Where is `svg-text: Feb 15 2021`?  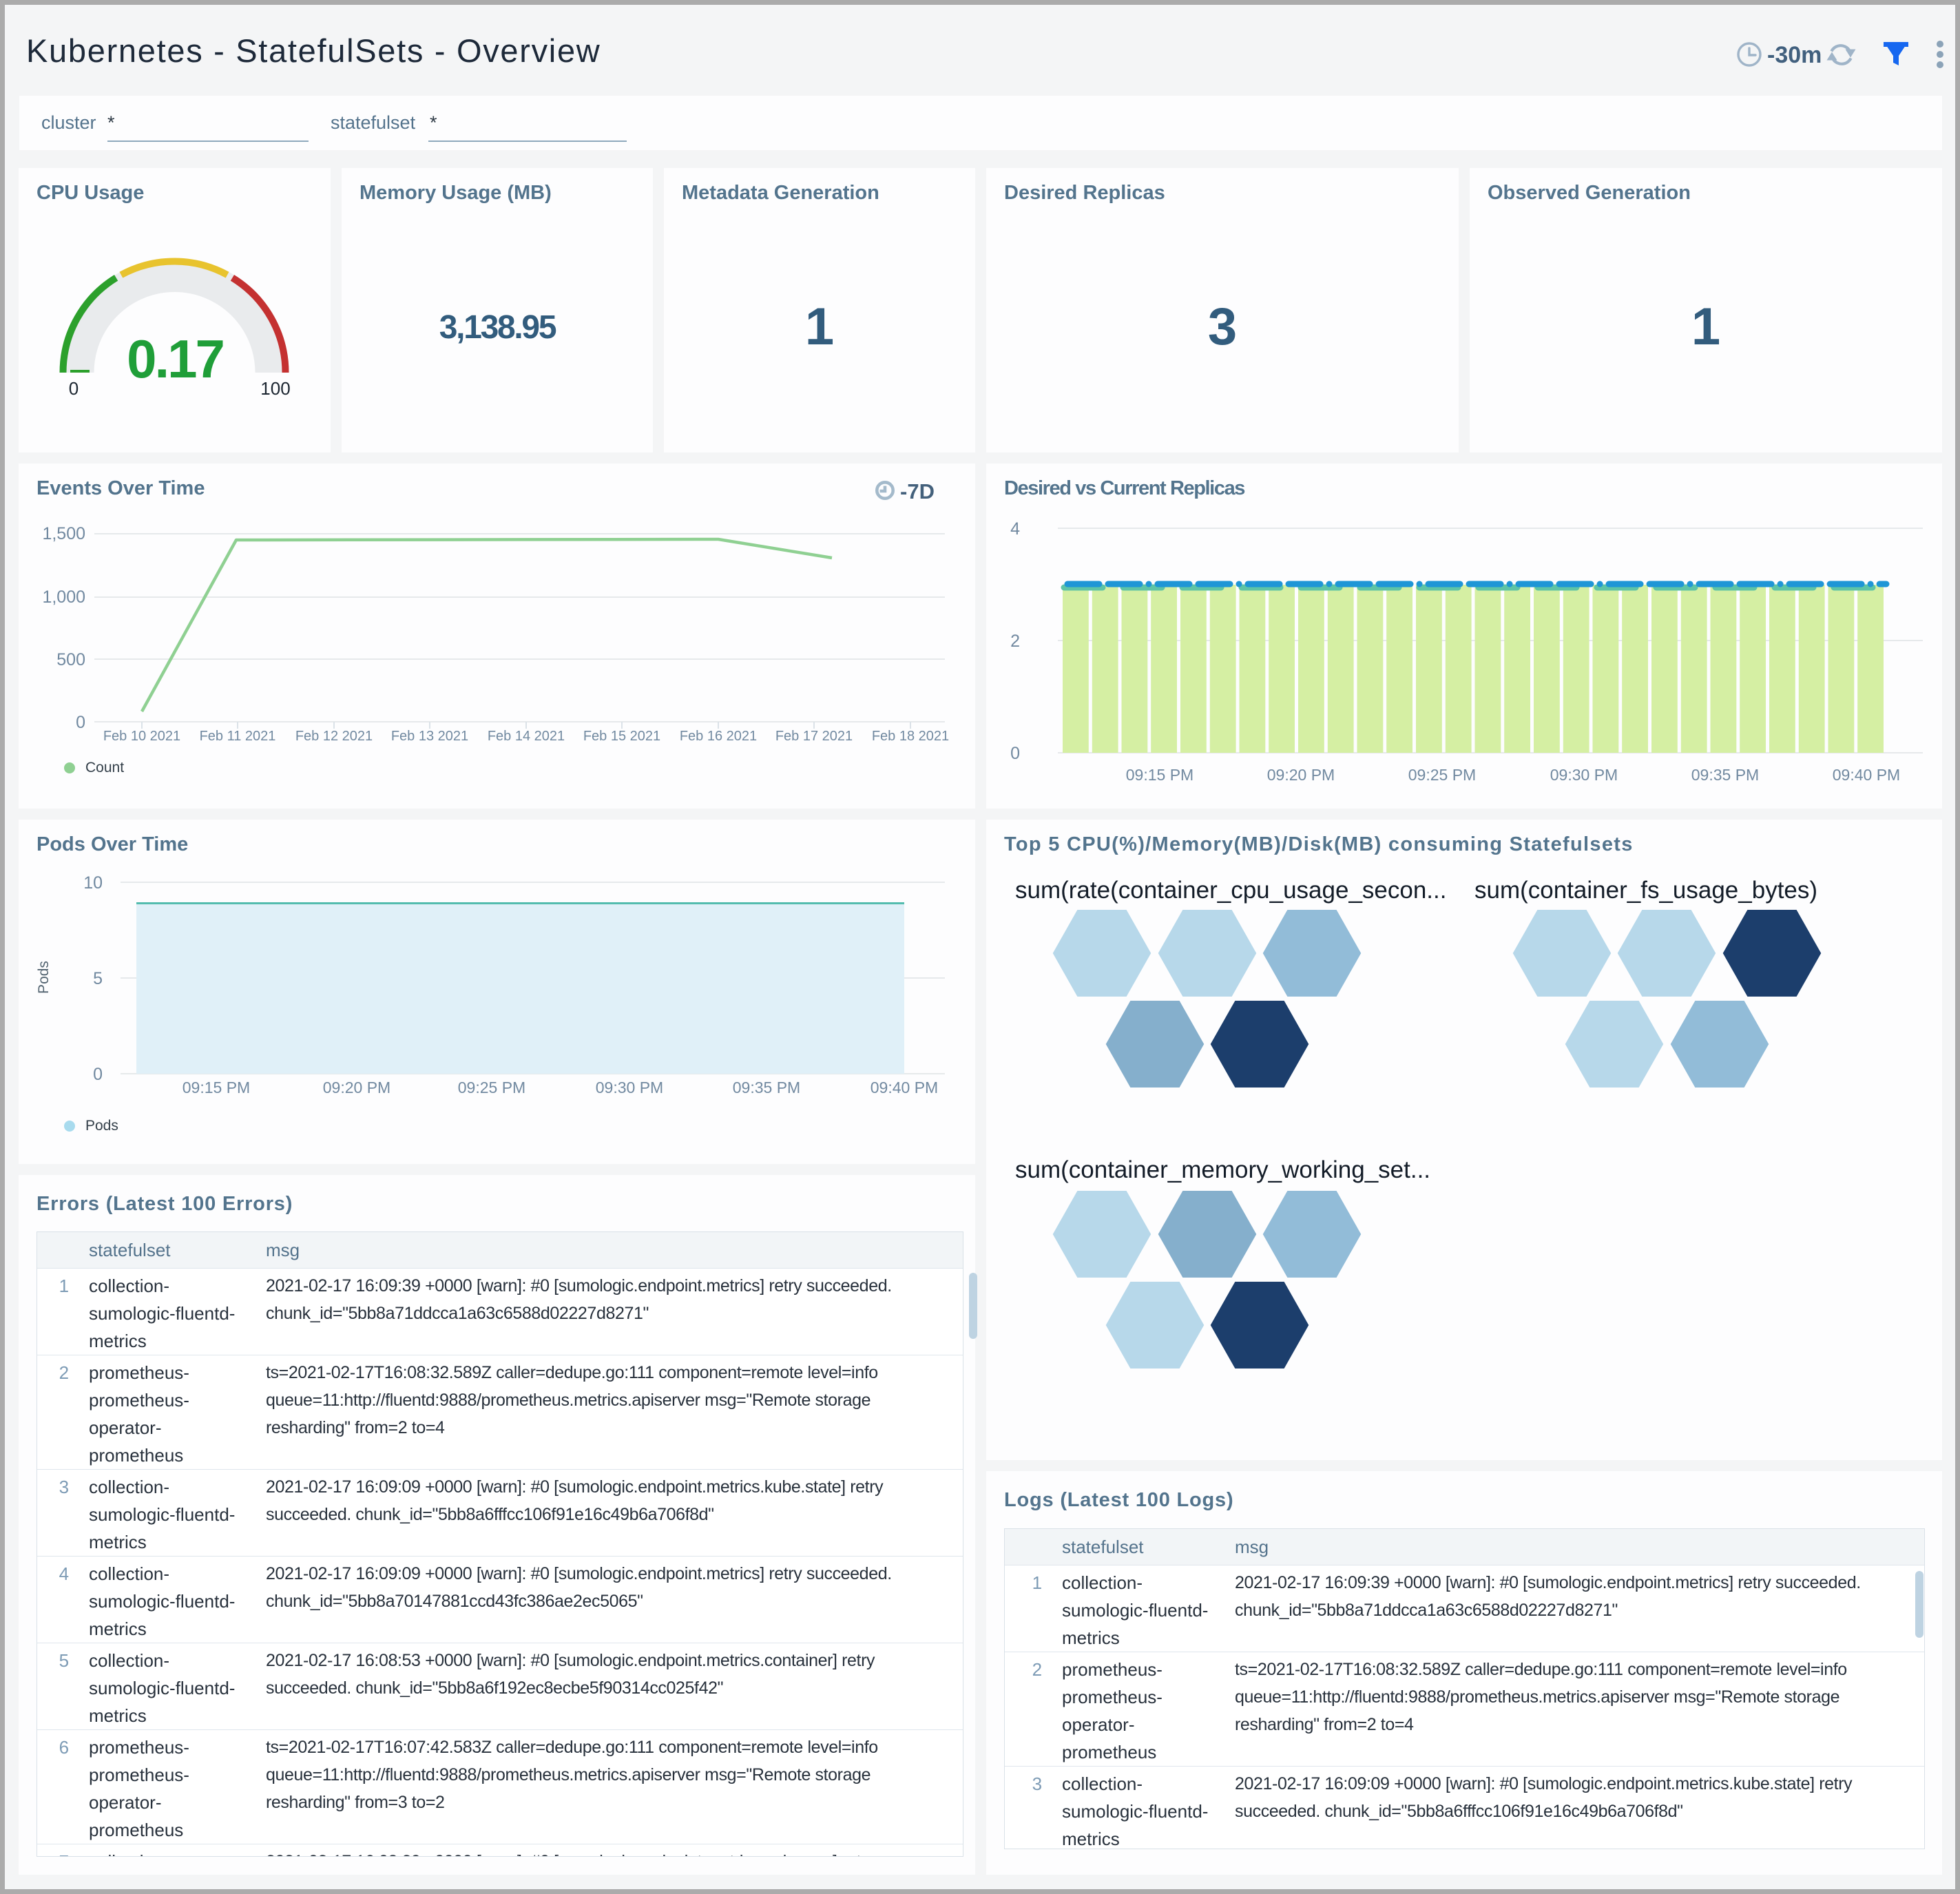
svg-text: Feb 15 2021 is located at coordinates (621, 737).